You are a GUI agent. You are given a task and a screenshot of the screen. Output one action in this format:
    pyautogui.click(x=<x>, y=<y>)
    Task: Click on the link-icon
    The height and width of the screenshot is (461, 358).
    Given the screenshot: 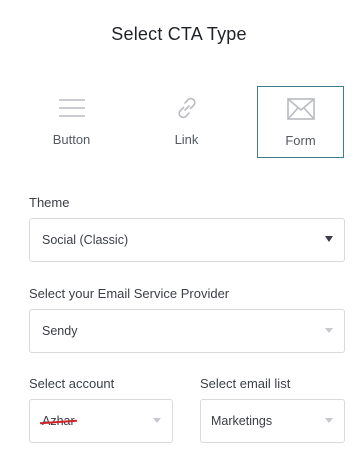 What is the action you would take?
    pyautogui.click(x=187, y=108)
    